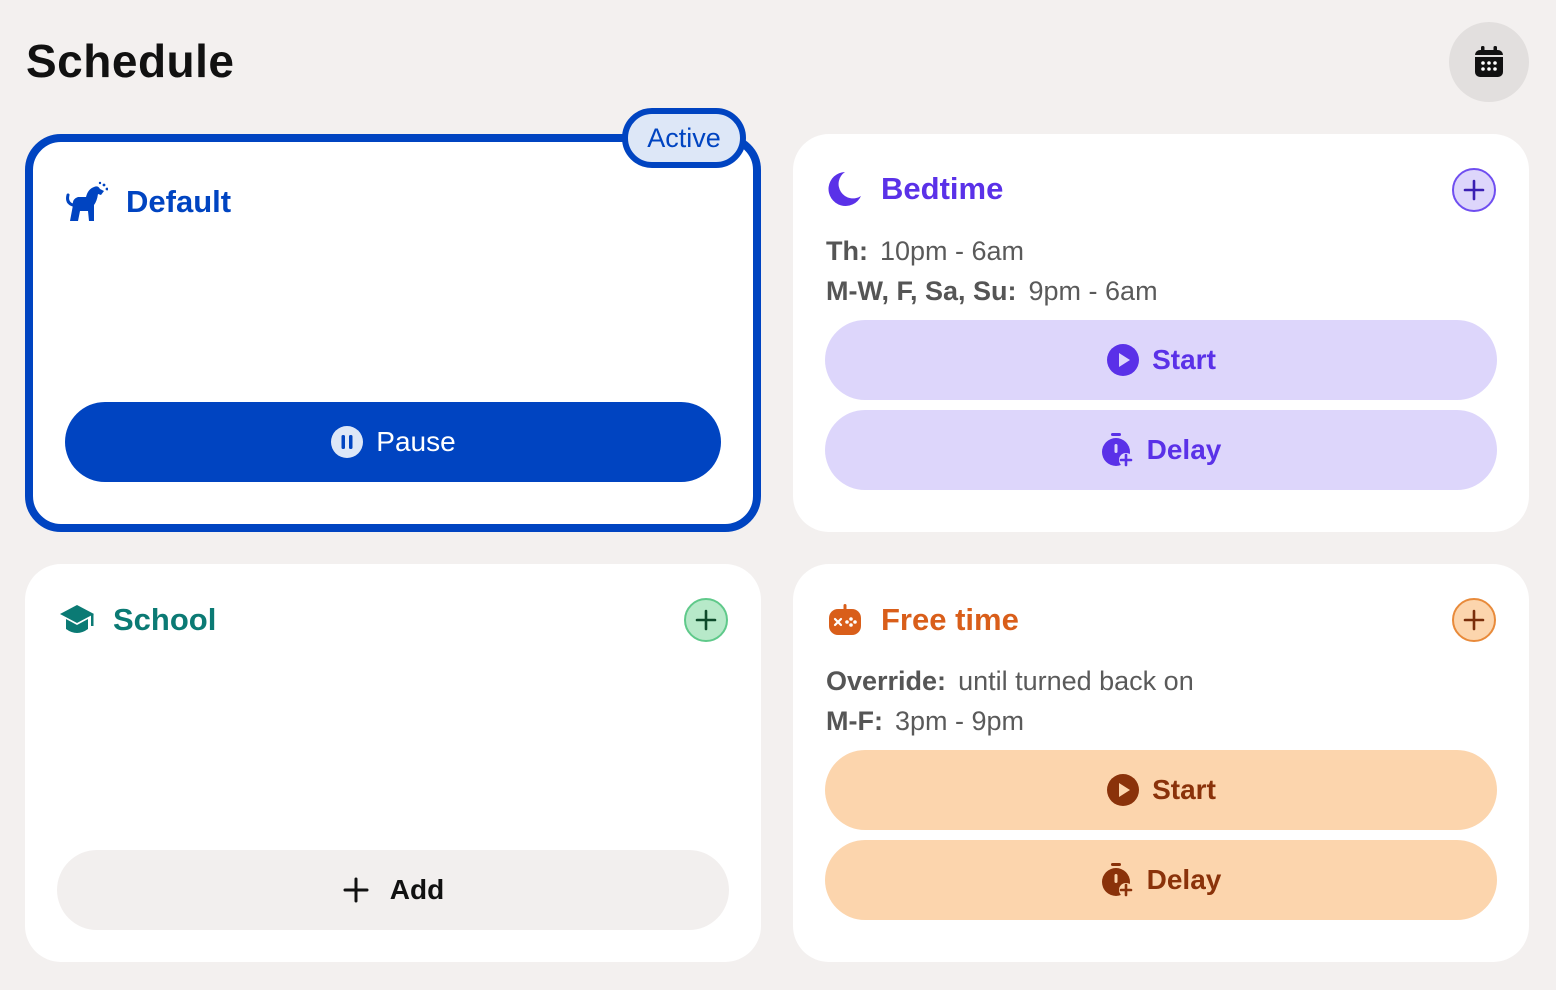 The width and height of the screenshot is (1556, 990). I want to click on schedule-time: 10pm - 6am, so click(952, 251).